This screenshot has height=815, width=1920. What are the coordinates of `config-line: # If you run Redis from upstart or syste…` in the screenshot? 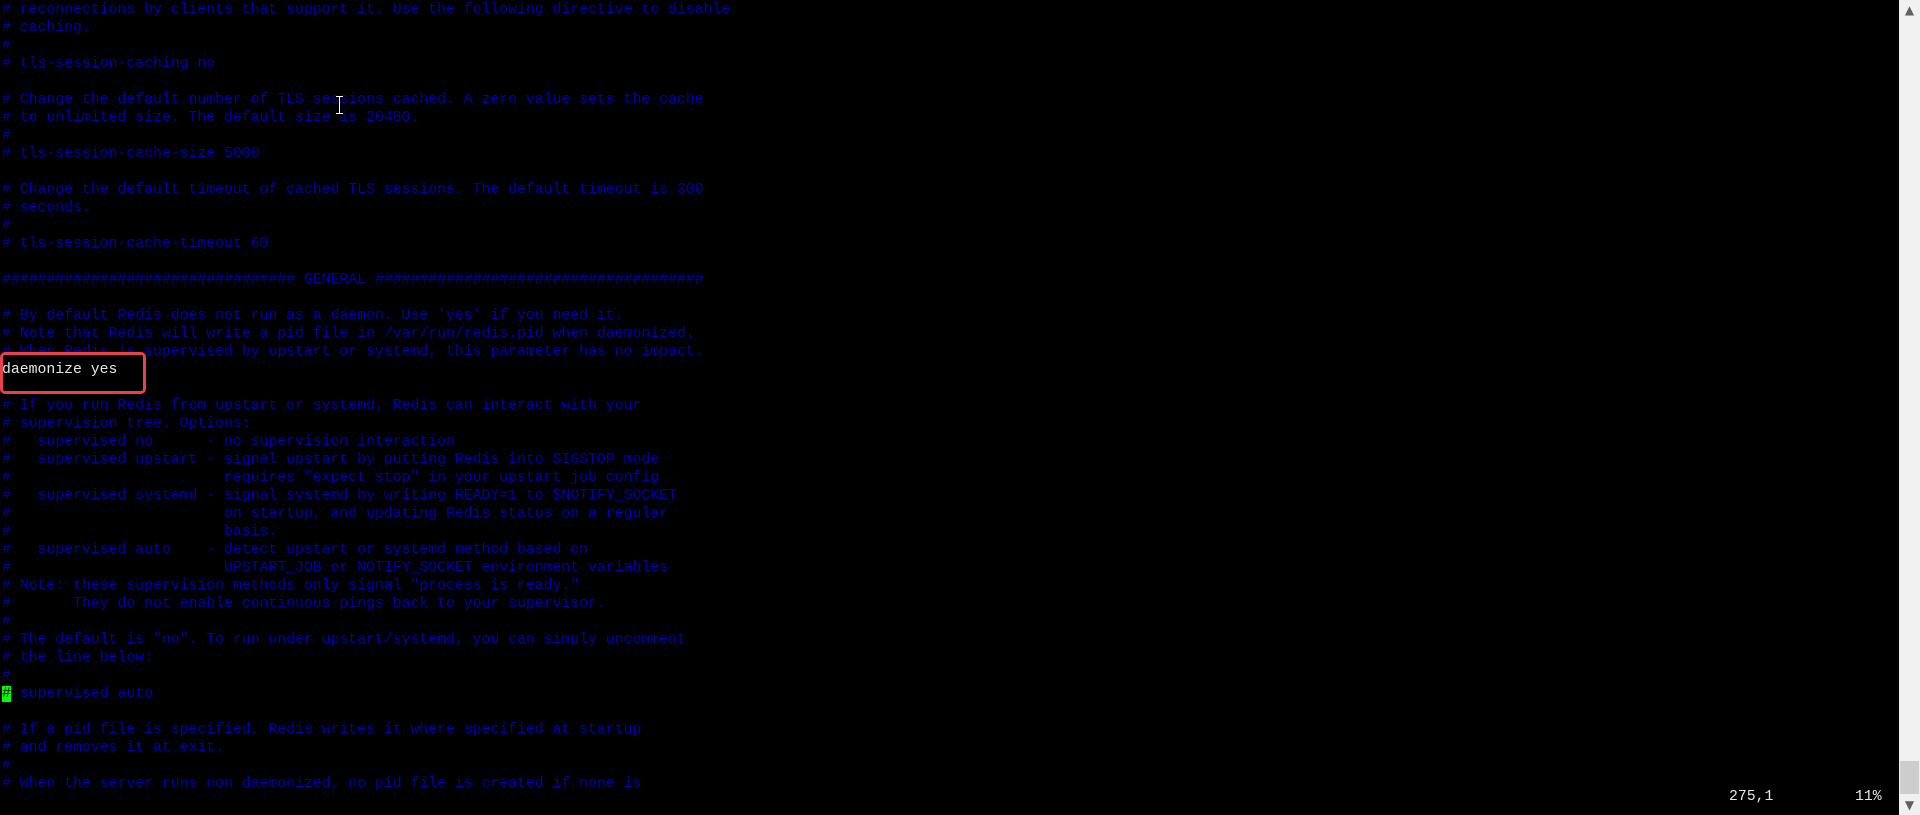 It's located at (322, 406).